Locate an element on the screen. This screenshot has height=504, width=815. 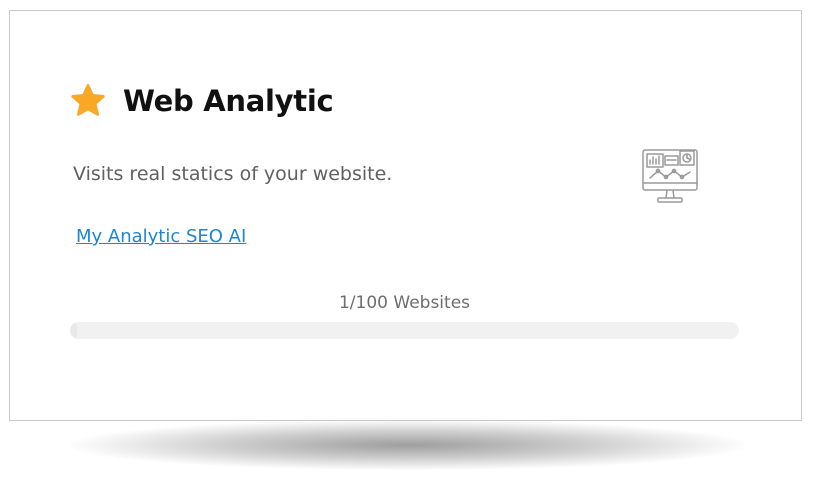
card-header: Web Analytic is located at coordinates (201, 101).